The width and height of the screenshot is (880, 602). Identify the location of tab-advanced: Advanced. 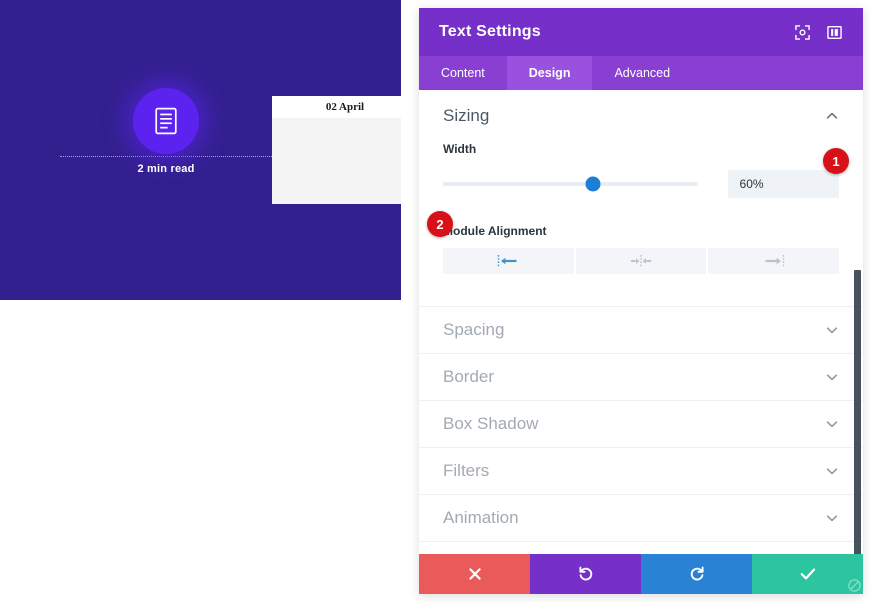
(642, 73).